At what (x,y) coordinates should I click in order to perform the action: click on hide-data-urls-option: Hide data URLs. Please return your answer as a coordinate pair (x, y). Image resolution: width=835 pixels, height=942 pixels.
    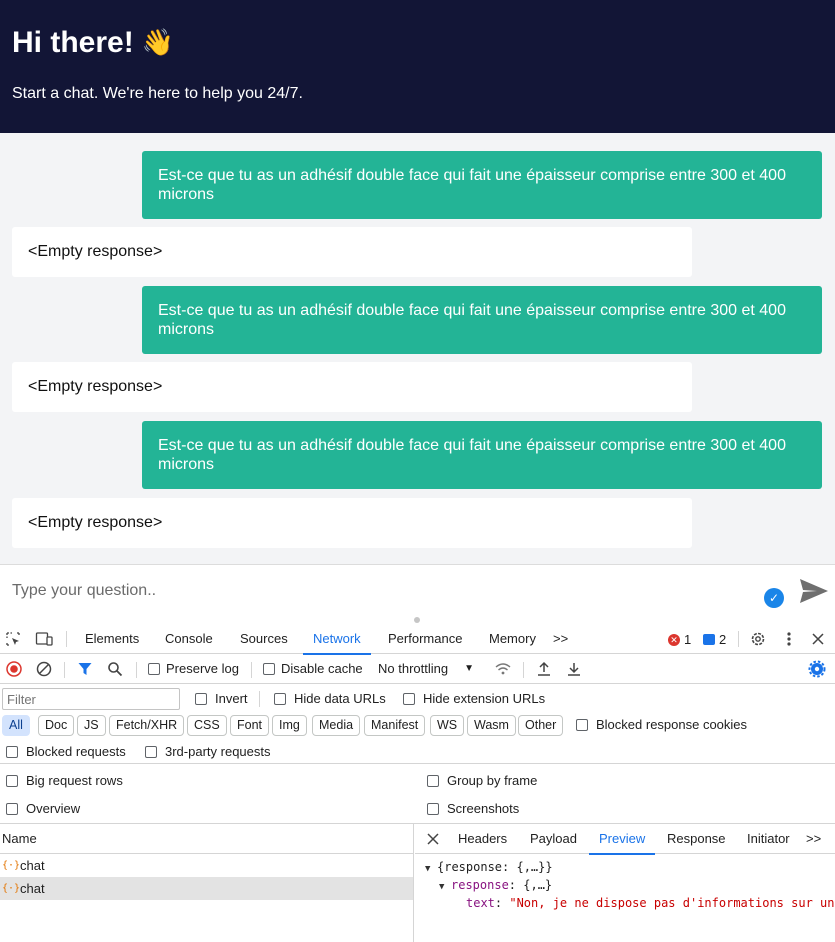
    Looking at the image, I should click on (330, 698).